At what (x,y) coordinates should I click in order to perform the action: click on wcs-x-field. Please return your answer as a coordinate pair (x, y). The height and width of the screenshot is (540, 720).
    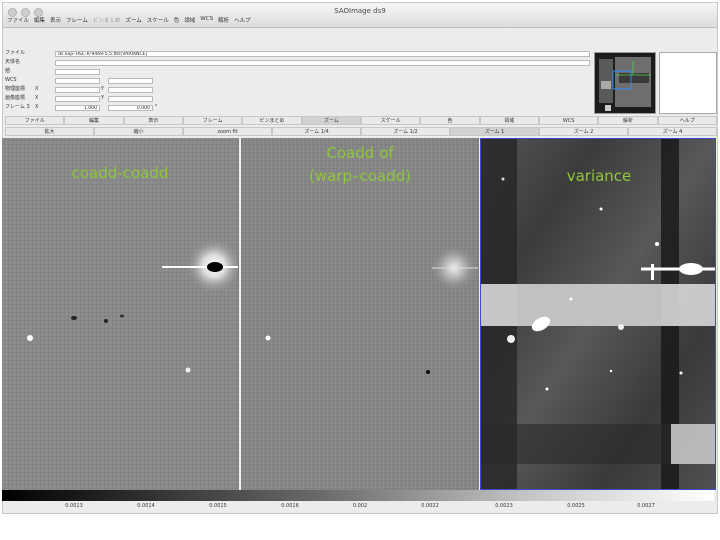
    Looking at the image, I should click on (77, 81).